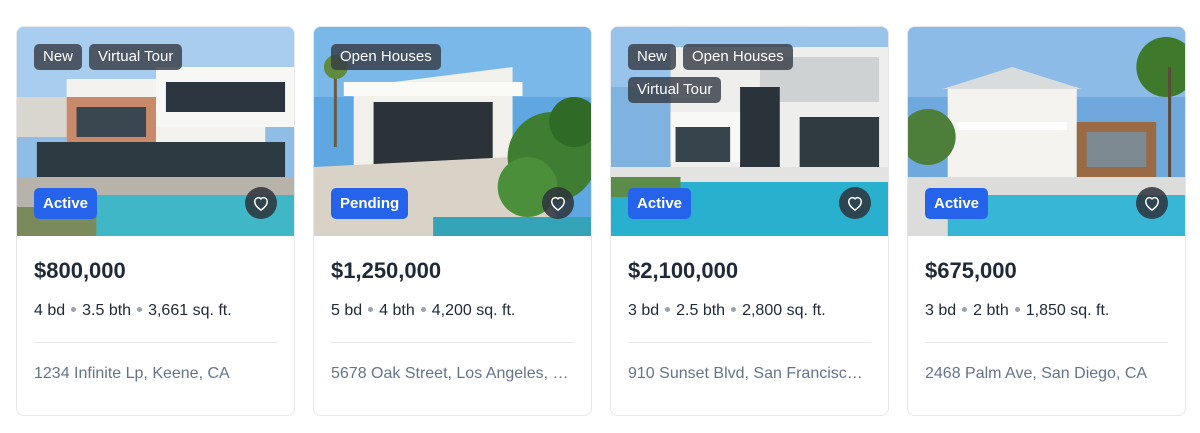 The height and width of the screenshot is (433, 1200). Describe the element at coordinates (190, 310) in the screenshot. I see `area-size: 3,661 sq. ft.` at that location.